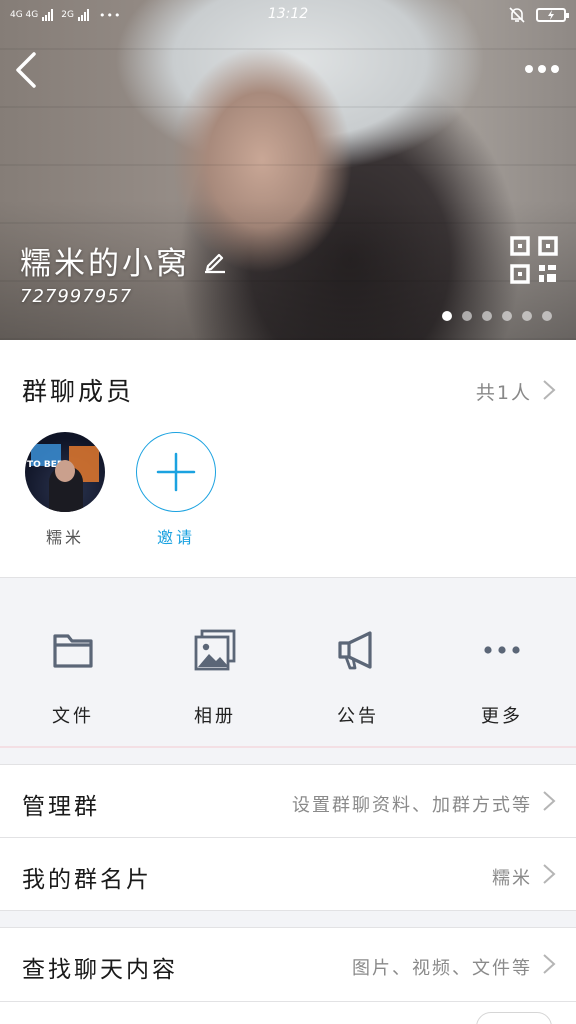 The image size is (576, 1024). I want to click on avatar: TO BED, so click(65, 472).